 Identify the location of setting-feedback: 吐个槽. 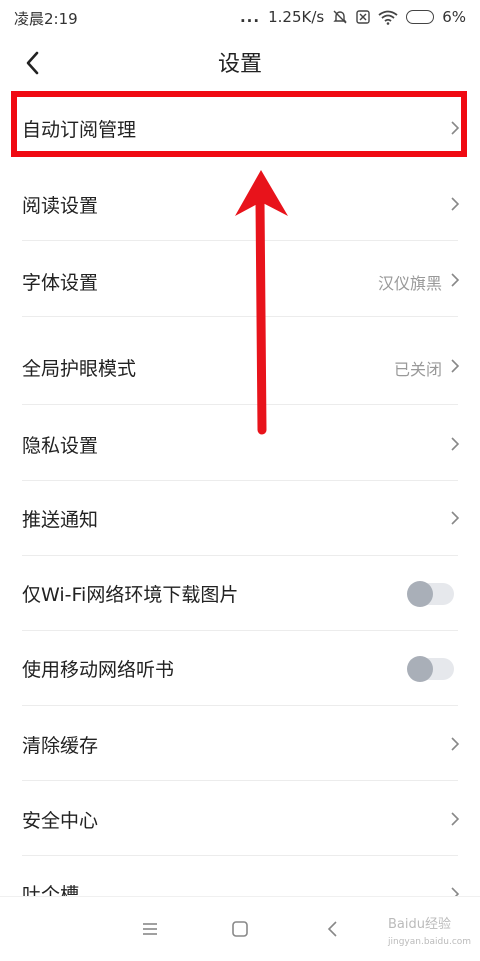
(240, 876).